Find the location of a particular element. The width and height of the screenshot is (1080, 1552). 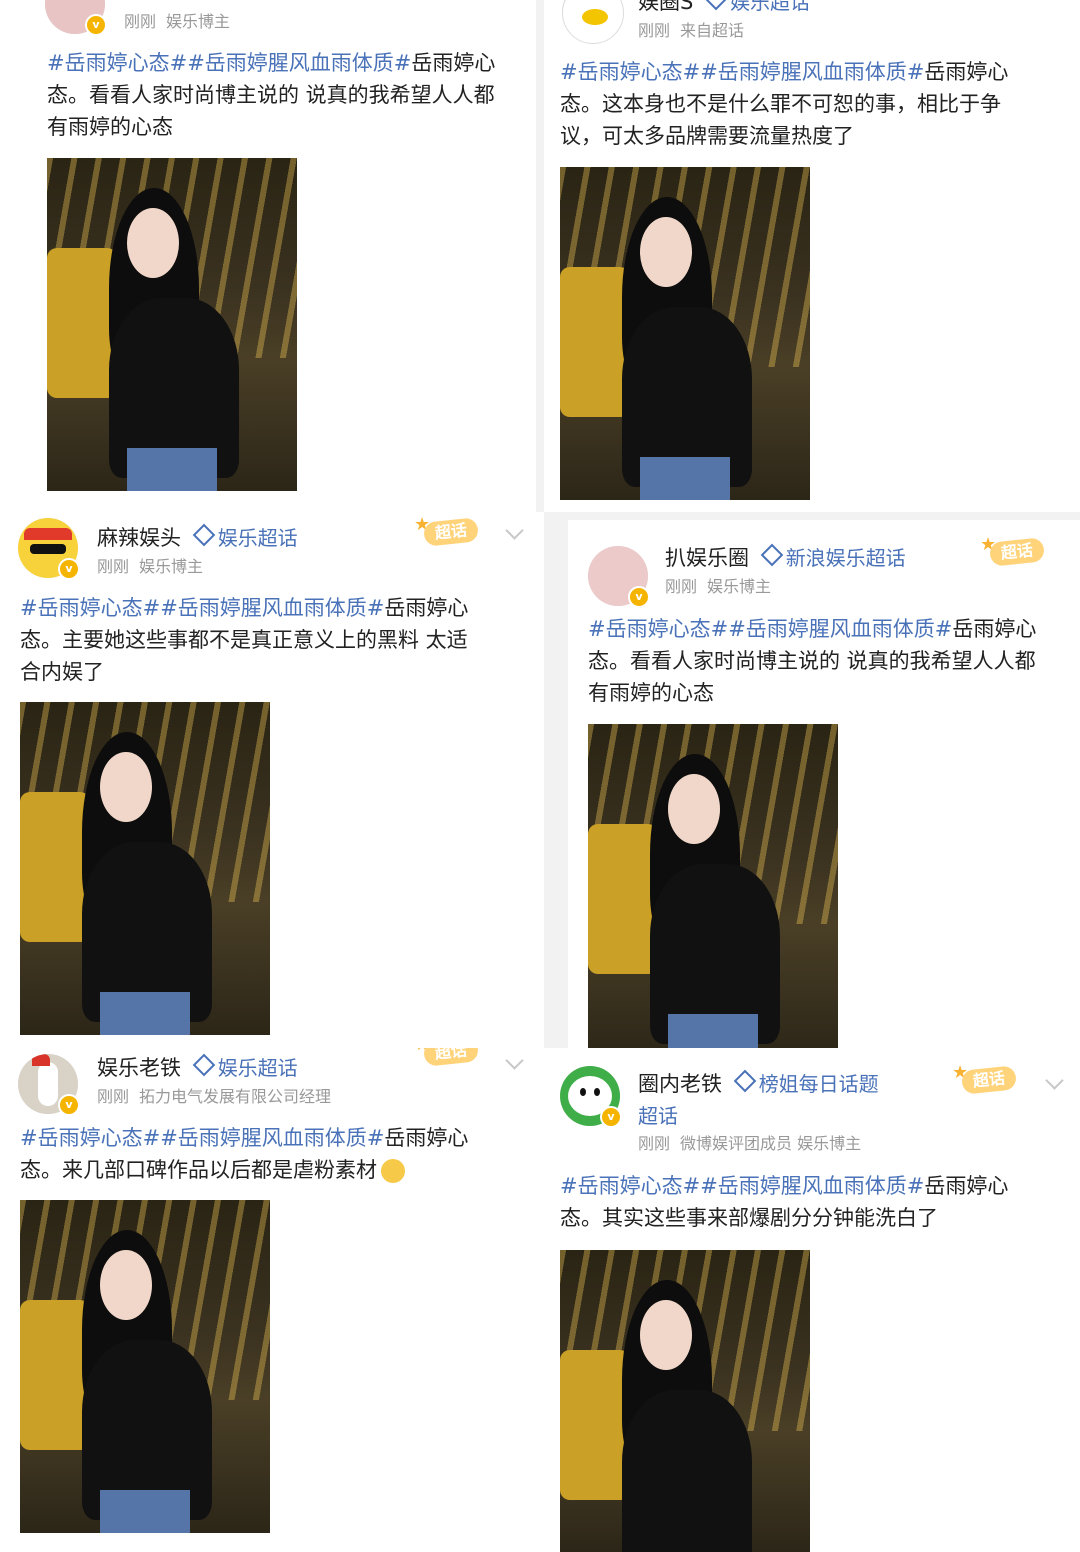

laugh-cry-emoji-icon is located at coordinates (393, 1171).